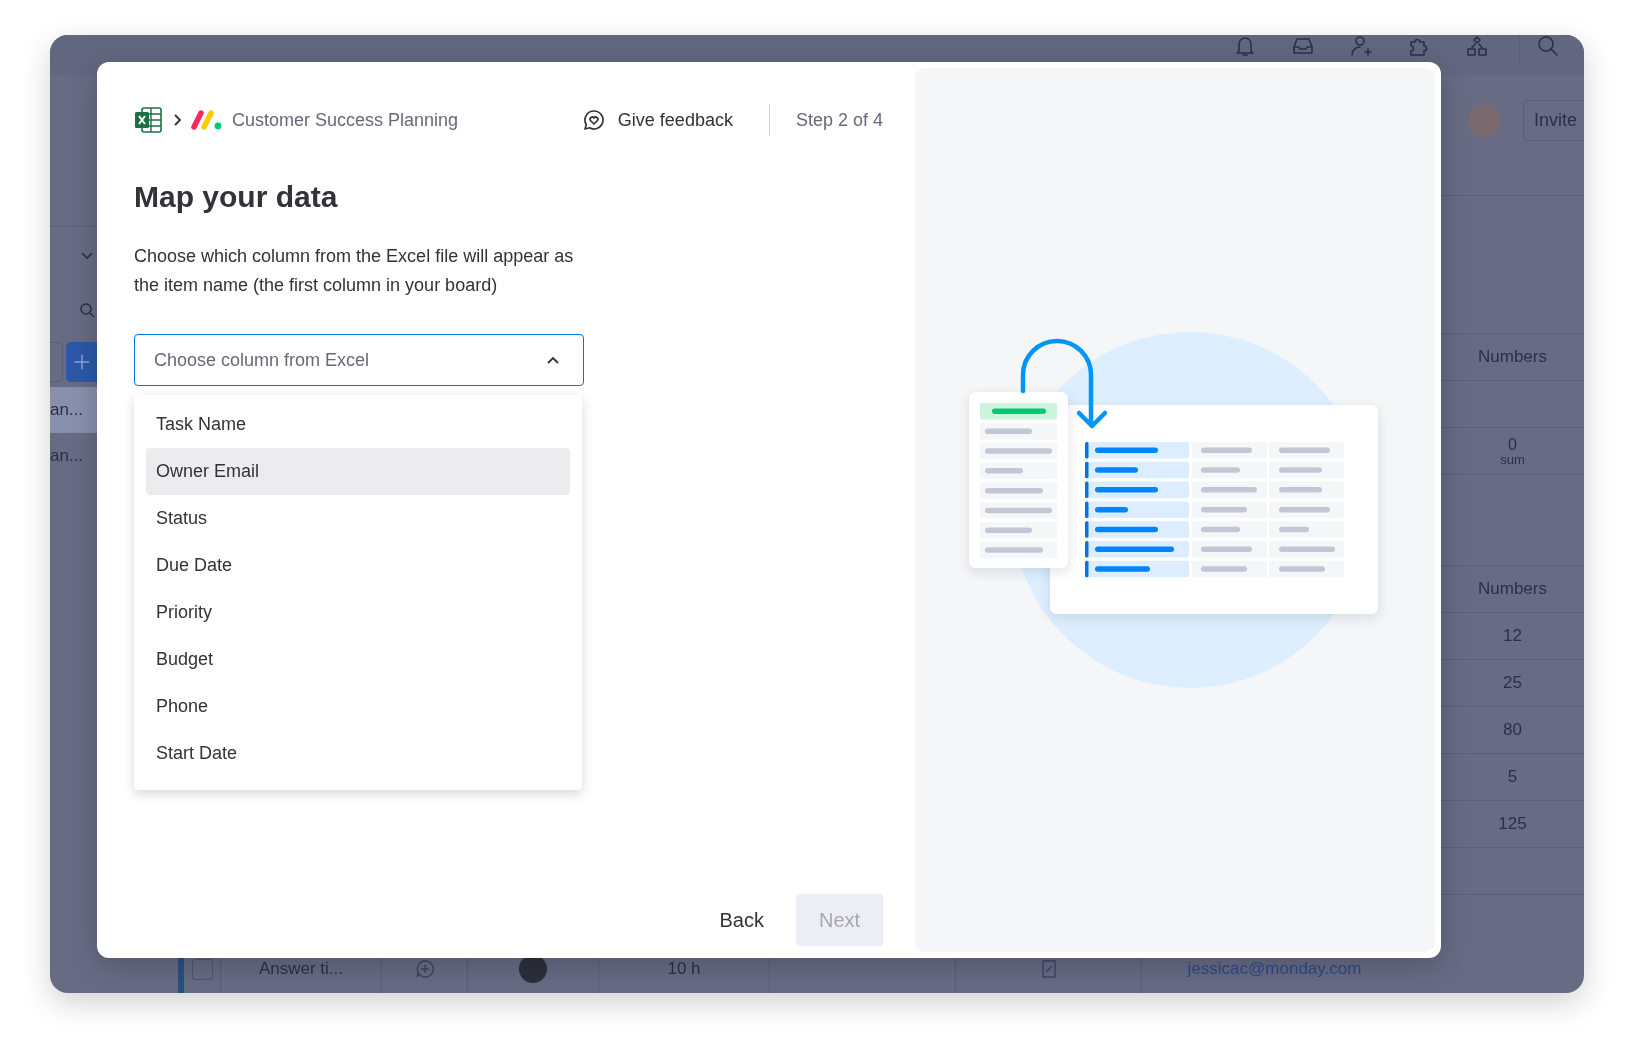 The height and width of the screenshot is (1055, 1634). Describe the element at coordinates (1477, 46) in the screenshot. I see `apps-icon` at that location.